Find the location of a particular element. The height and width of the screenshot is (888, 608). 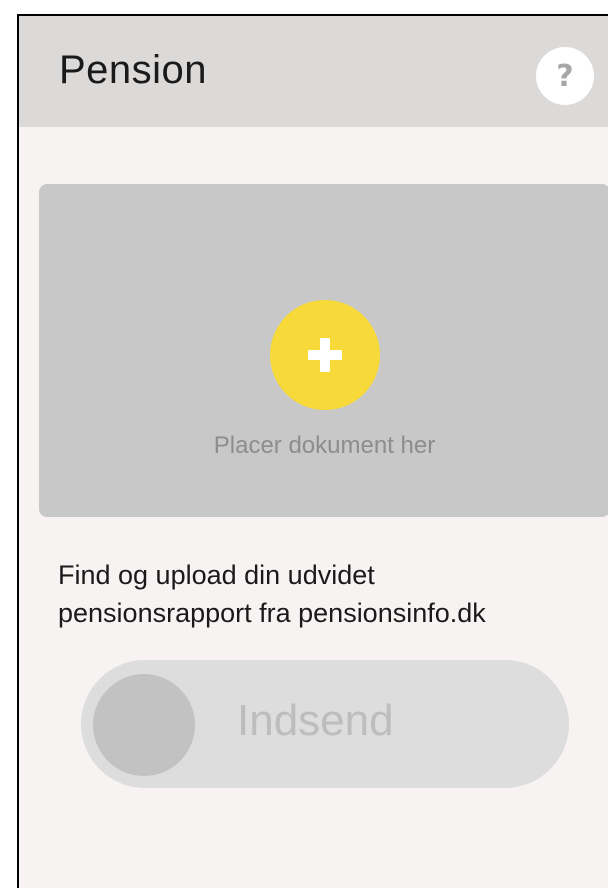

question-mark-icon: ? is located at coordinates (565, 76).